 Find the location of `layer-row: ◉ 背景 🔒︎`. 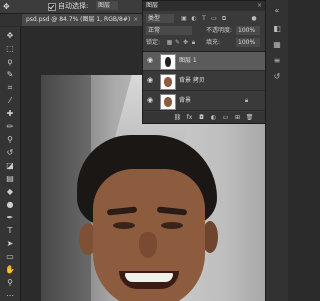

layer-row: ◉ 背景 🔒︎ is located at coordinates (204, 101).